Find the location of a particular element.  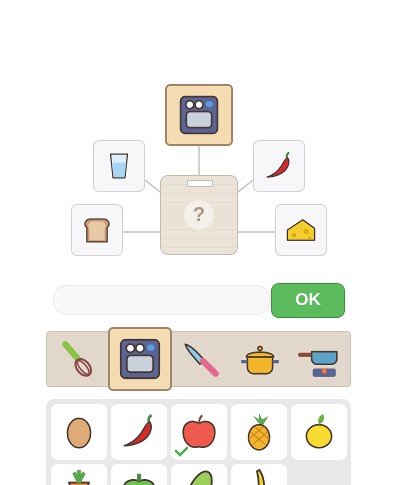

ok-button: OK is located at coordinates (308, 300).